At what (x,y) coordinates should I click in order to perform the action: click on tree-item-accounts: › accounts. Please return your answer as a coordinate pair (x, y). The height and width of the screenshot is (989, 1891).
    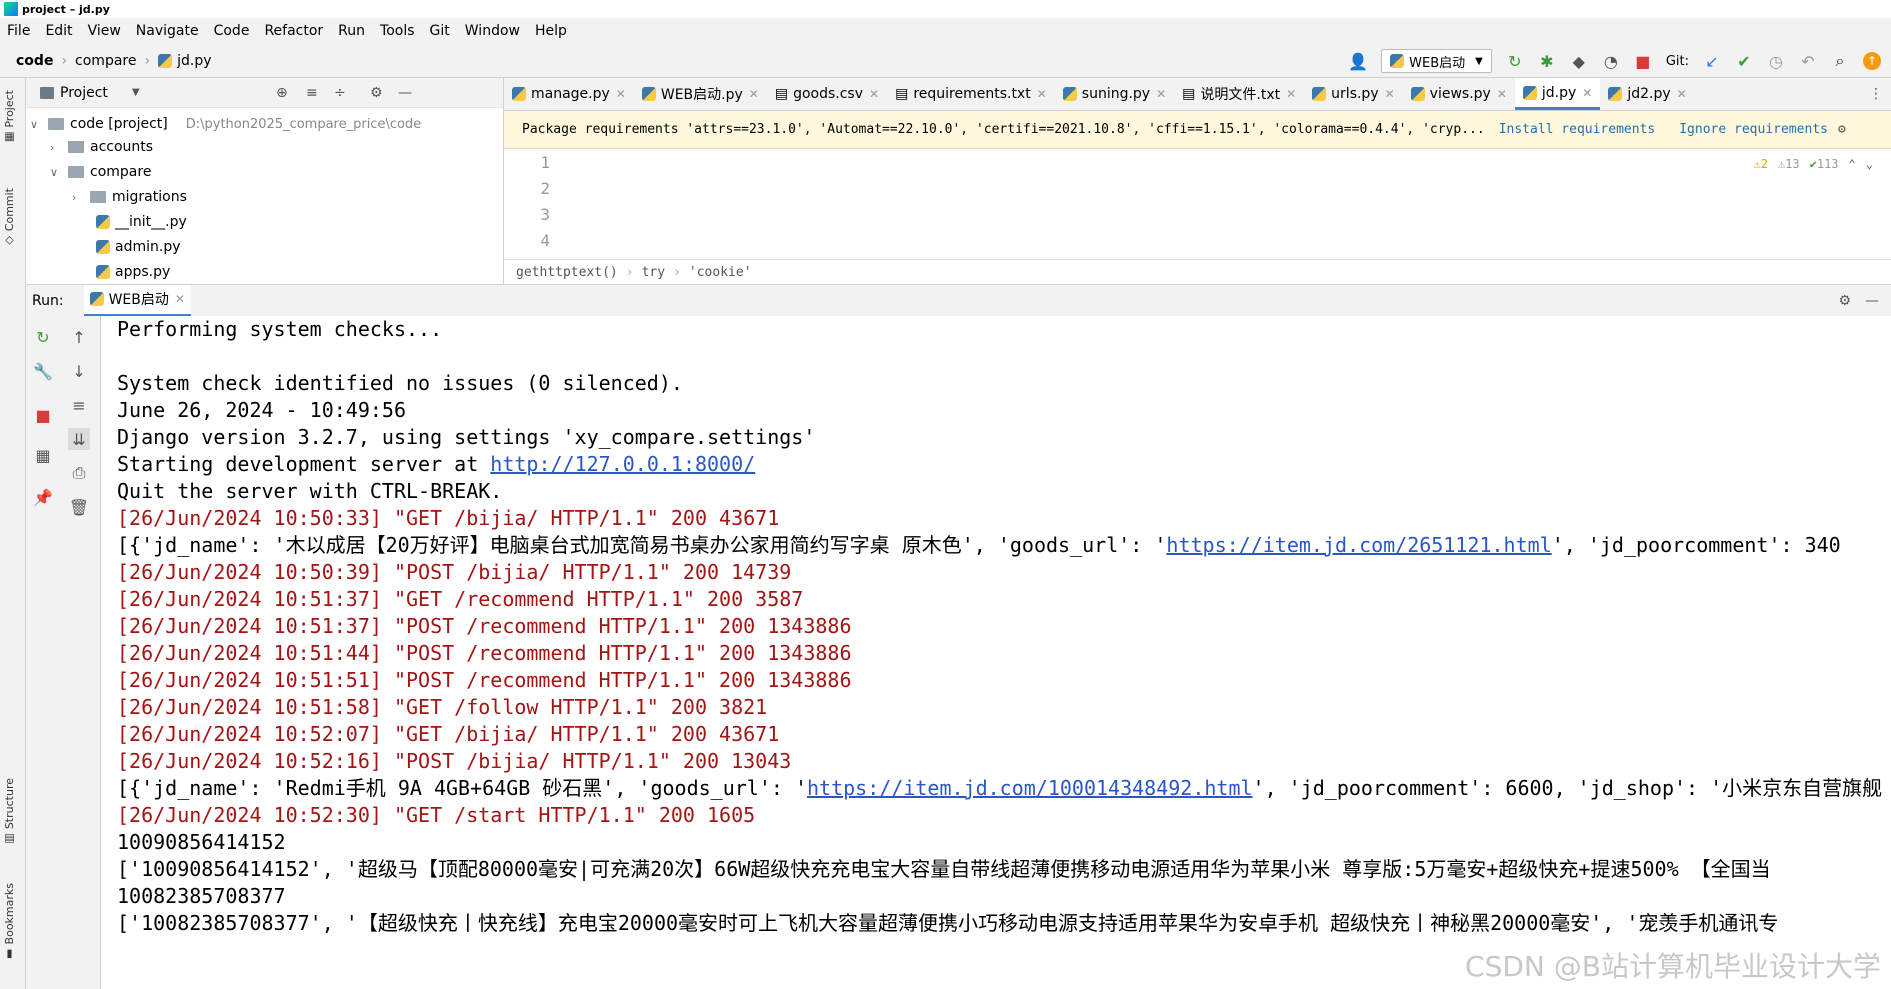
    Looking at the image, I should click on (101, 147).